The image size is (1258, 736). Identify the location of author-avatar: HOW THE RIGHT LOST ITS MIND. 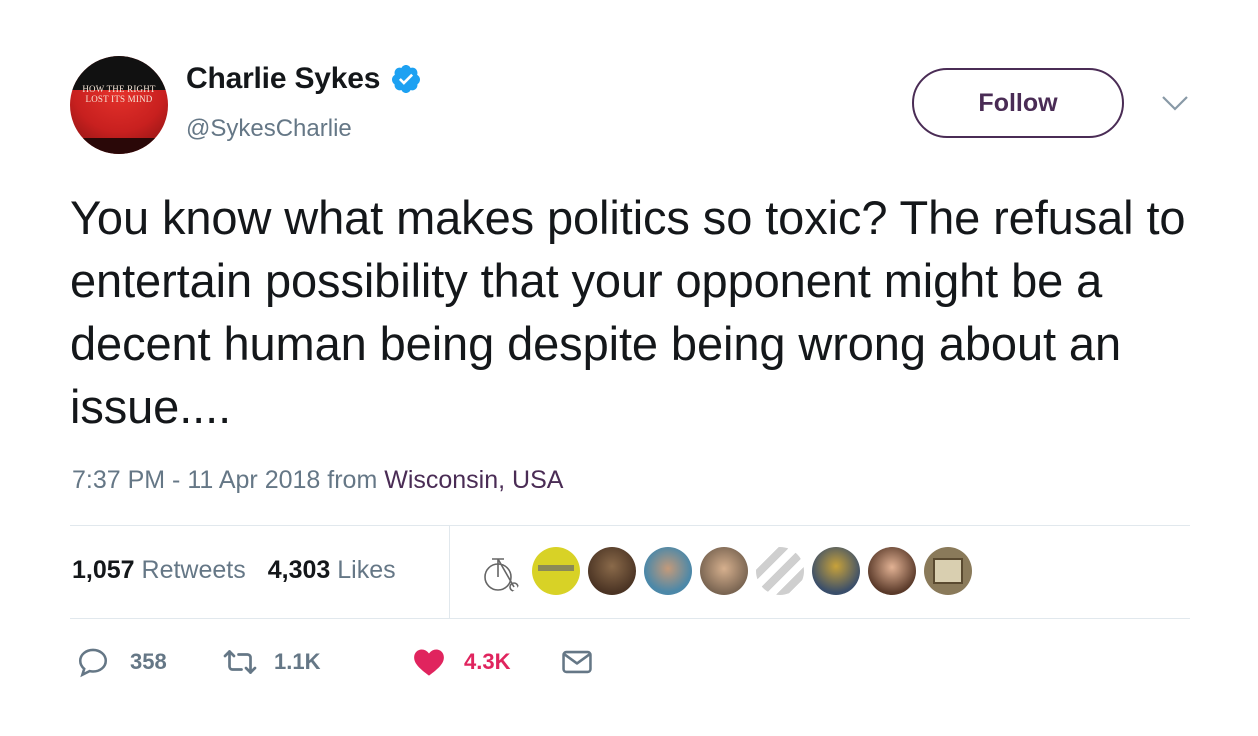
(119, 105).